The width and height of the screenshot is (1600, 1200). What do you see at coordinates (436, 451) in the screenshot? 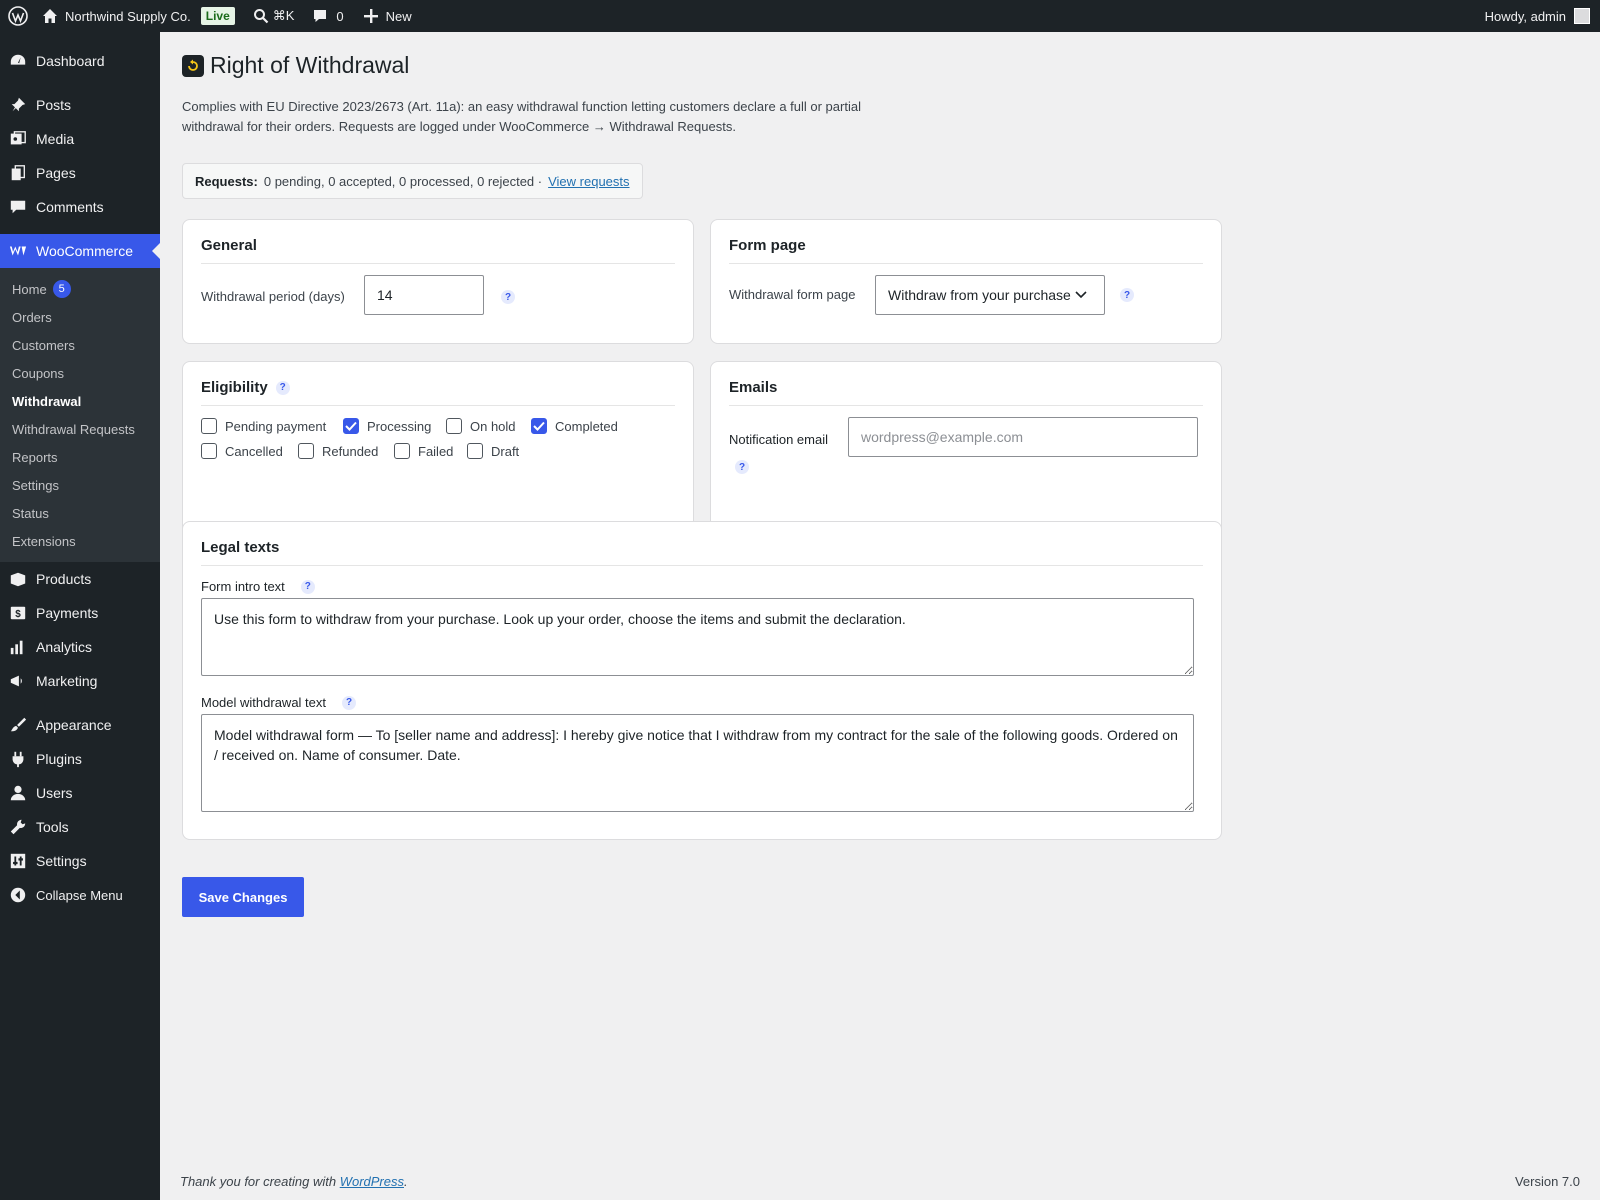
I see `checkbox-label: Failed` at bounding box center [436, 451].